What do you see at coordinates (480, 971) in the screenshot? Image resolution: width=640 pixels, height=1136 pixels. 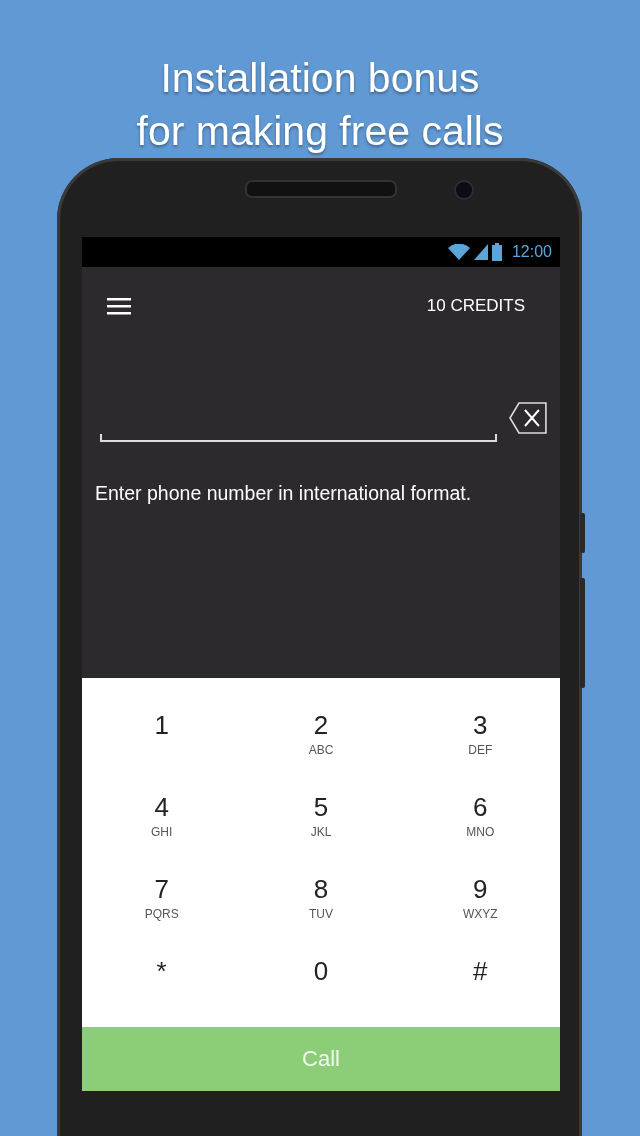 I see `dial-key: #` at bounding box center [480, 971].